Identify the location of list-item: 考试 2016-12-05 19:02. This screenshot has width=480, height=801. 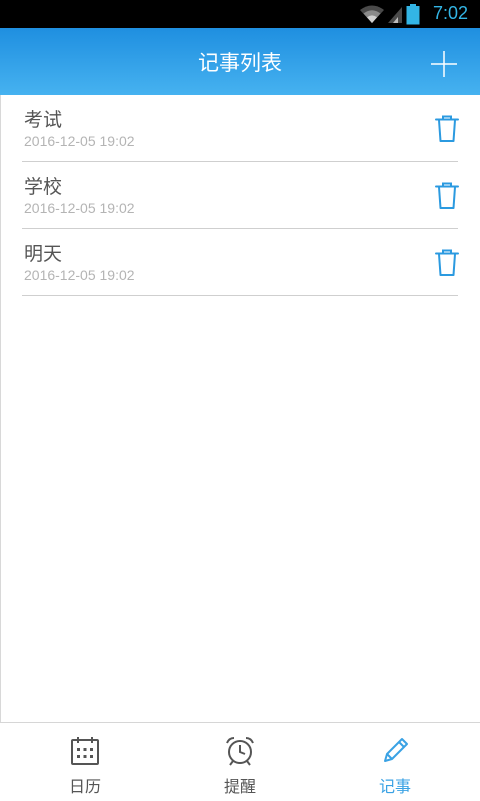
(240, 128).